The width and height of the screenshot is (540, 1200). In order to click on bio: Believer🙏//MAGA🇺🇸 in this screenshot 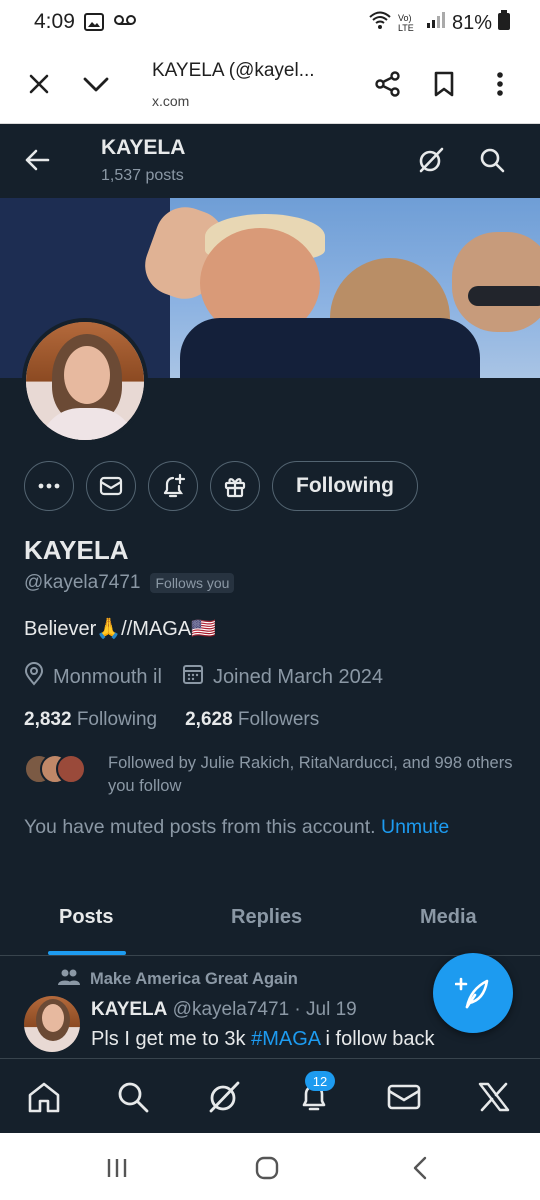, I will do `click(120, 629)`.